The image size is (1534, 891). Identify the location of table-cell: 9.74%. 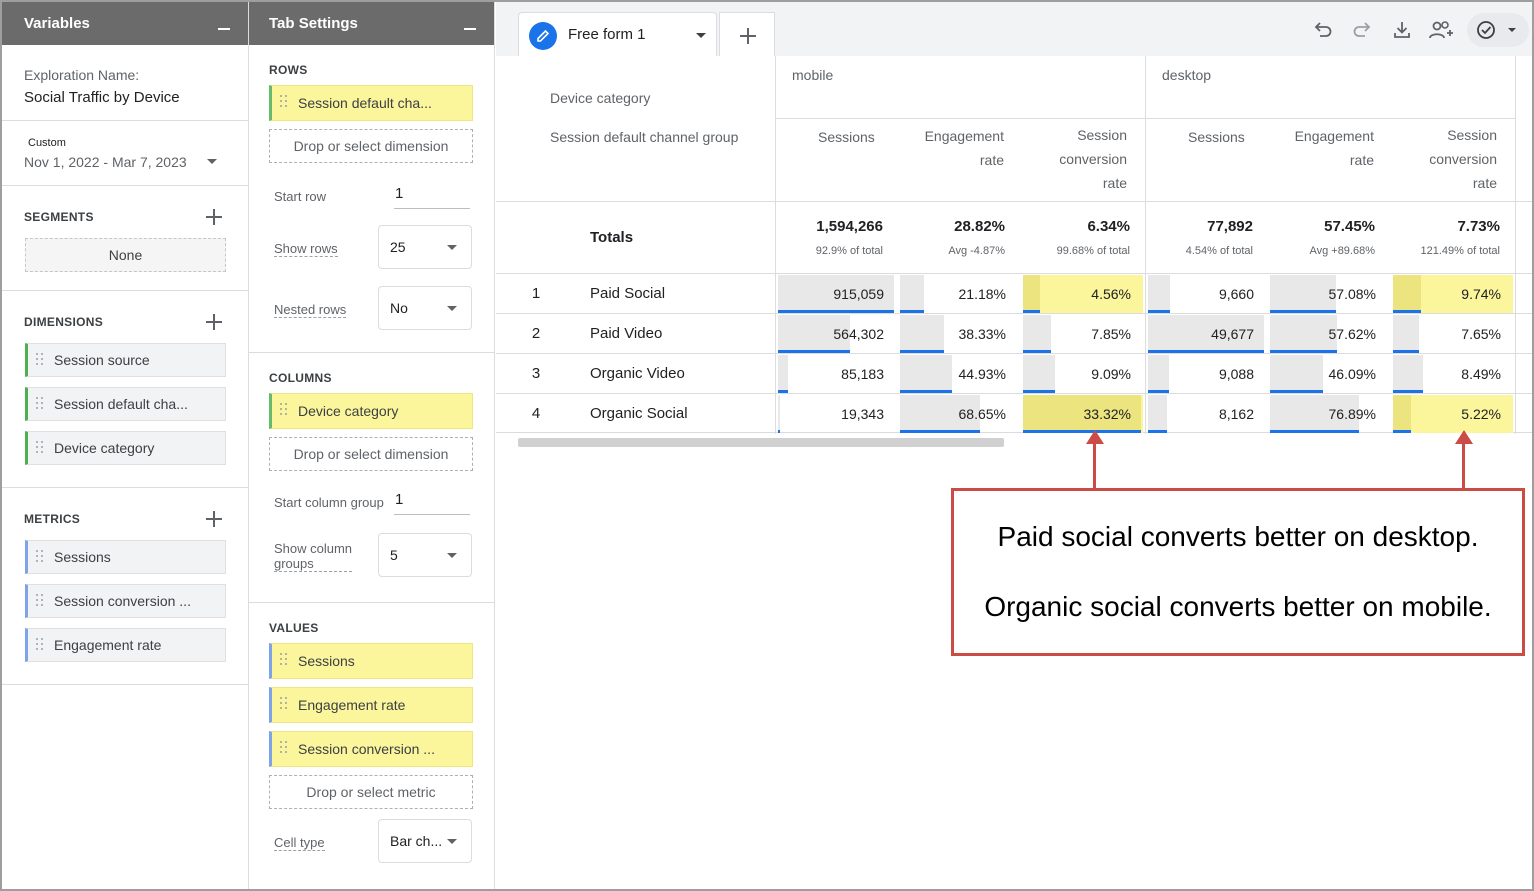
(1453, 294).